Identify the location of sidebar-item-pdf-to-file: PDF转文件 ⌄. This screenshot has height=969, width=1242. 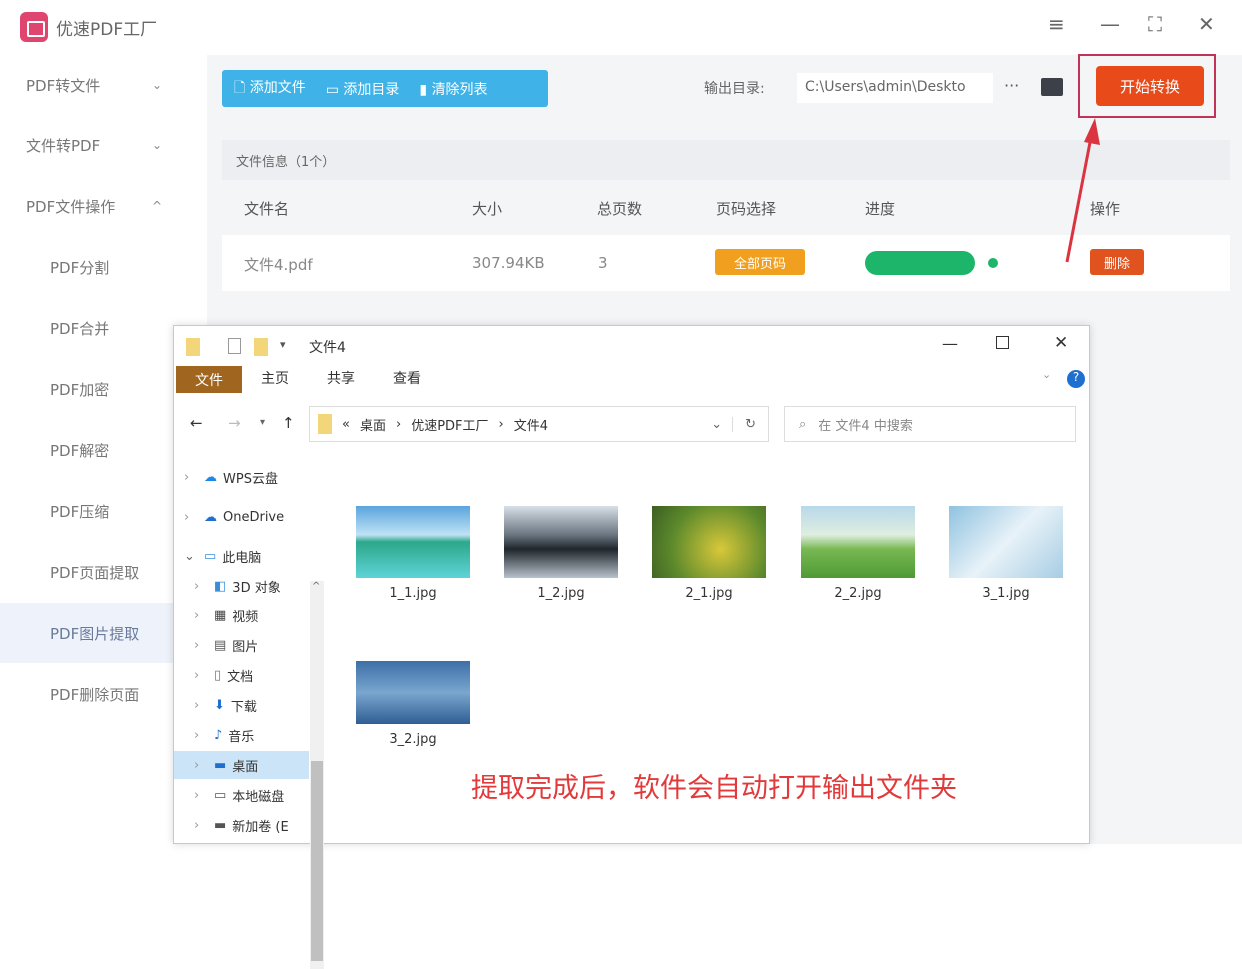
(103, 85).